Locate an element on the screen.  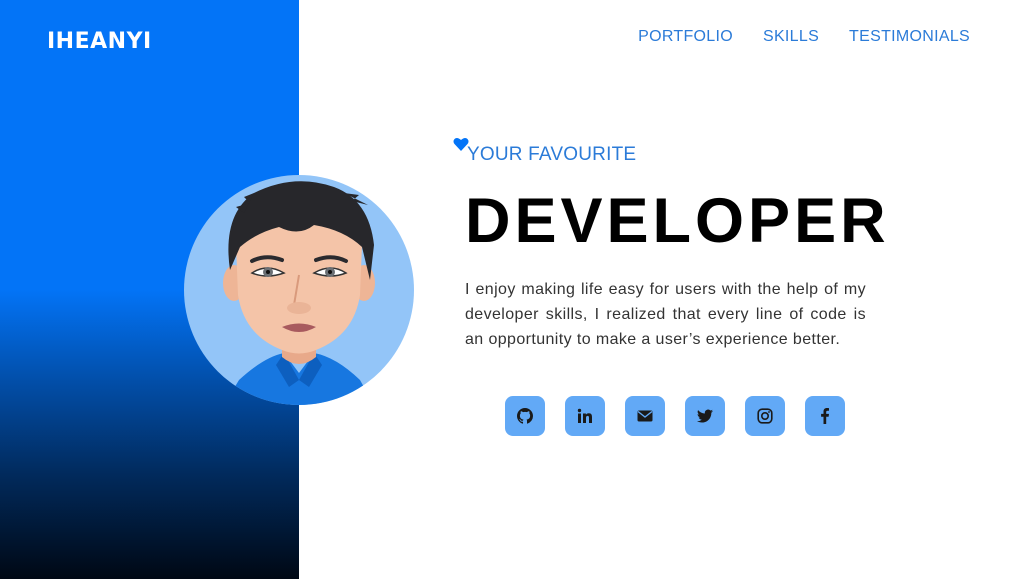
nav-link-testimonials: TESTIMONIALS is located at coordinates (909, 37).